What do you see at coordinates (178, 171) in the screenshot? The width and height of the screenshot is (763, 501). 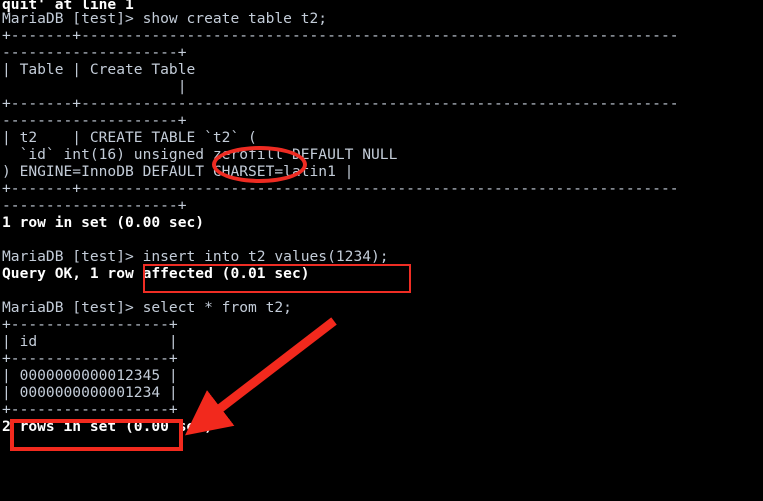 I see `terminal-line: ) ENGINE=InnoDB DEFAULT CHARSET=latin1 |` at bounding box center [178, 171].